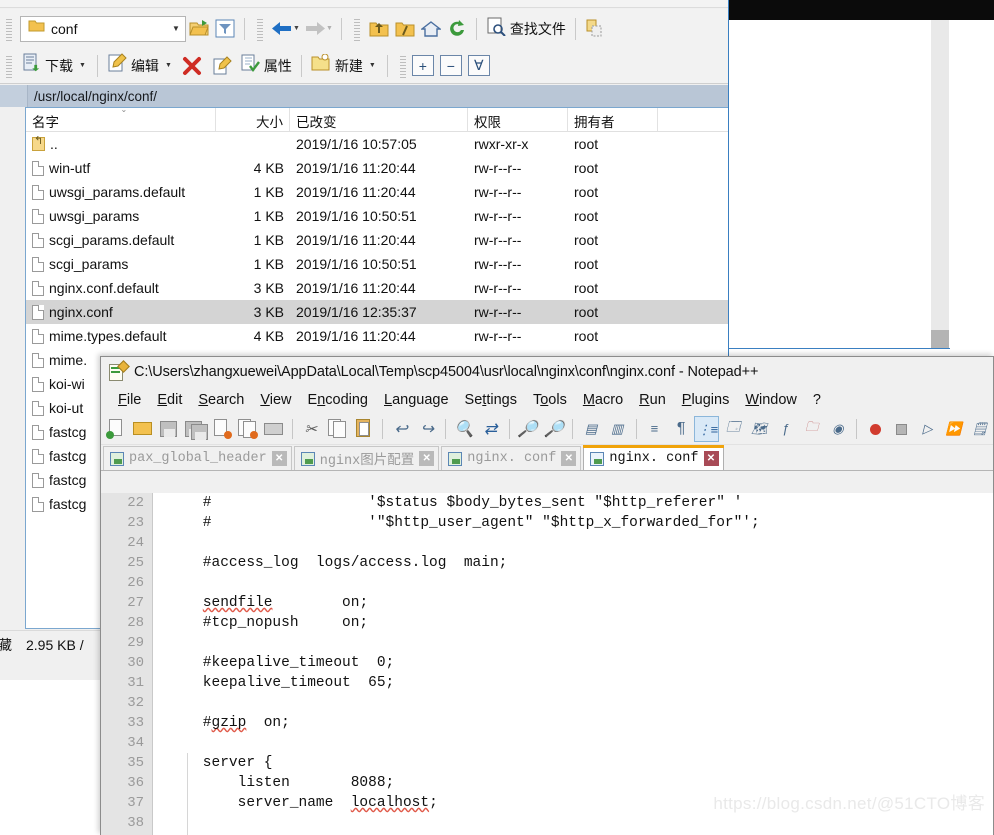 Image resolution: width=994 pixels, height=835 pixels. I want to click on record-macro-icon, so click(874, 429).